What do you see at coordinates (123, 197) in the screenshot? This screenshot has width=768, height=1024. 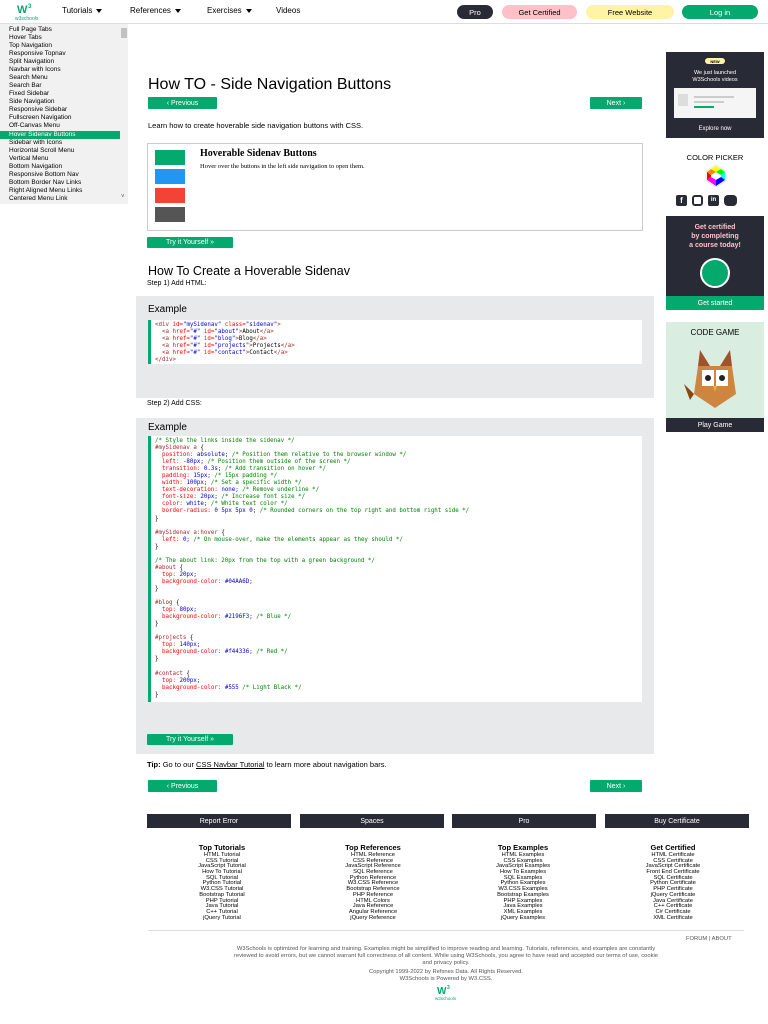 I see `chevron-down-icon: ˅` at bounding box center [123, 197].